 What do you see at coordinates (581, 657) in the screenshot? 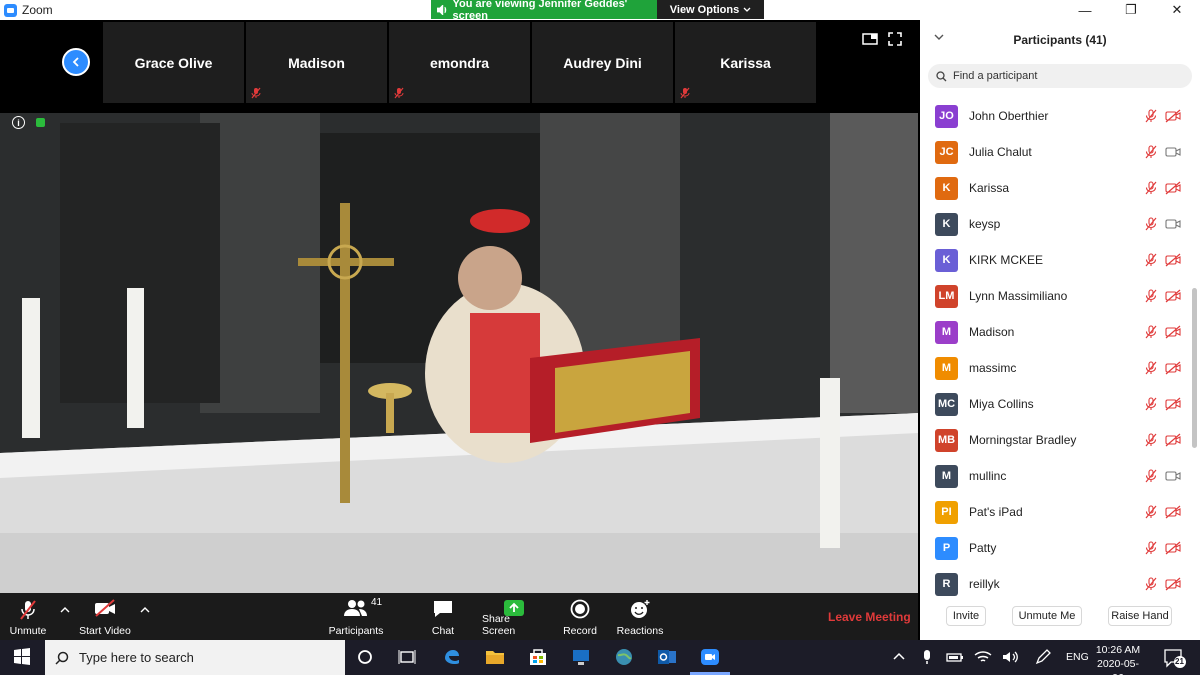
I see `remote-desktop-icon` at bounding box center [581, 657].